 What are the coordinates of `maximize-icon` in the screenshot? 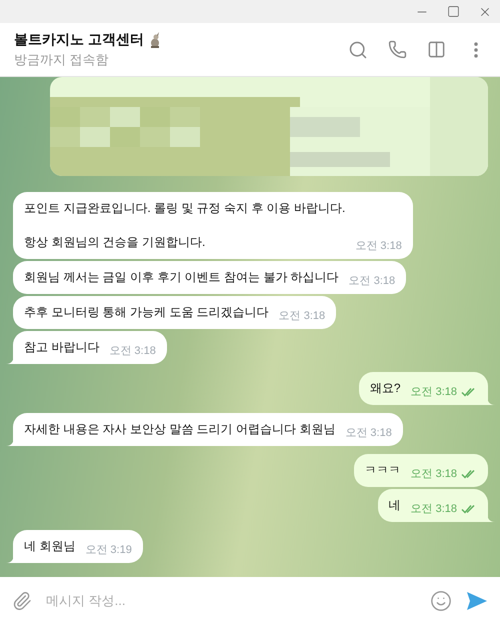 It's located at (453, 11).